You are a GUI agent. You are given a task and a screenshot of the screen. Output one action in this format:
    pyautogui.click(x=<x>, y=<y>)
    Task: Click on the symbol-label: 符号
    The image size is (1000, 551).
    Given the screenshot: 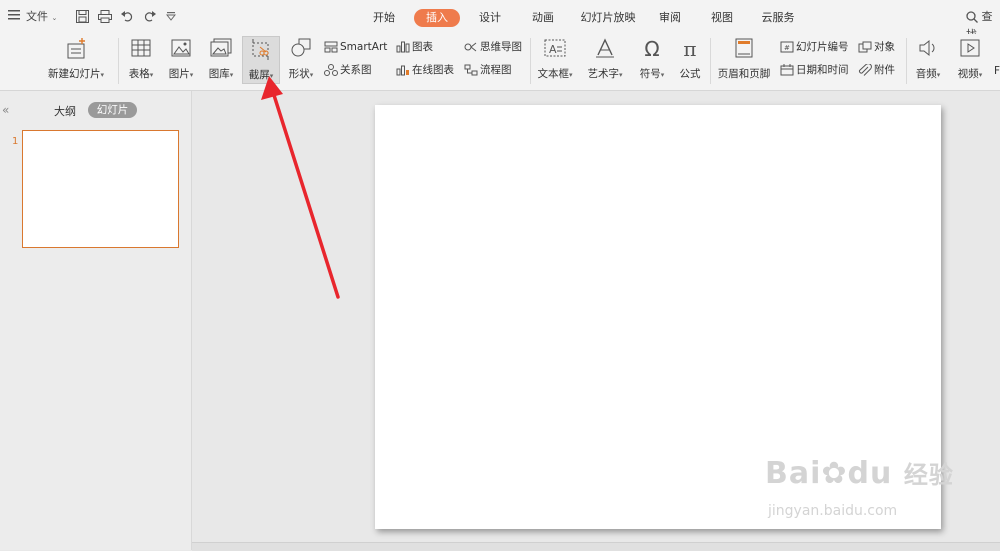 What is the action you would take?
    pyautogui.click(x=650, y=74)
    